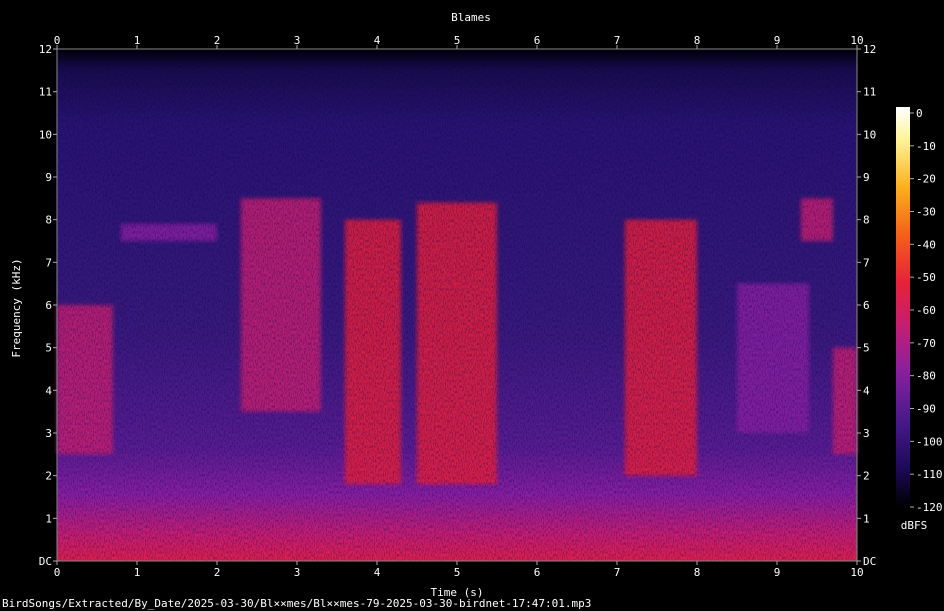 Image resolution: width=944 pixels, height=611 pixels. I want to click on y-tick-left-label-11: 11, so click(45, 92).